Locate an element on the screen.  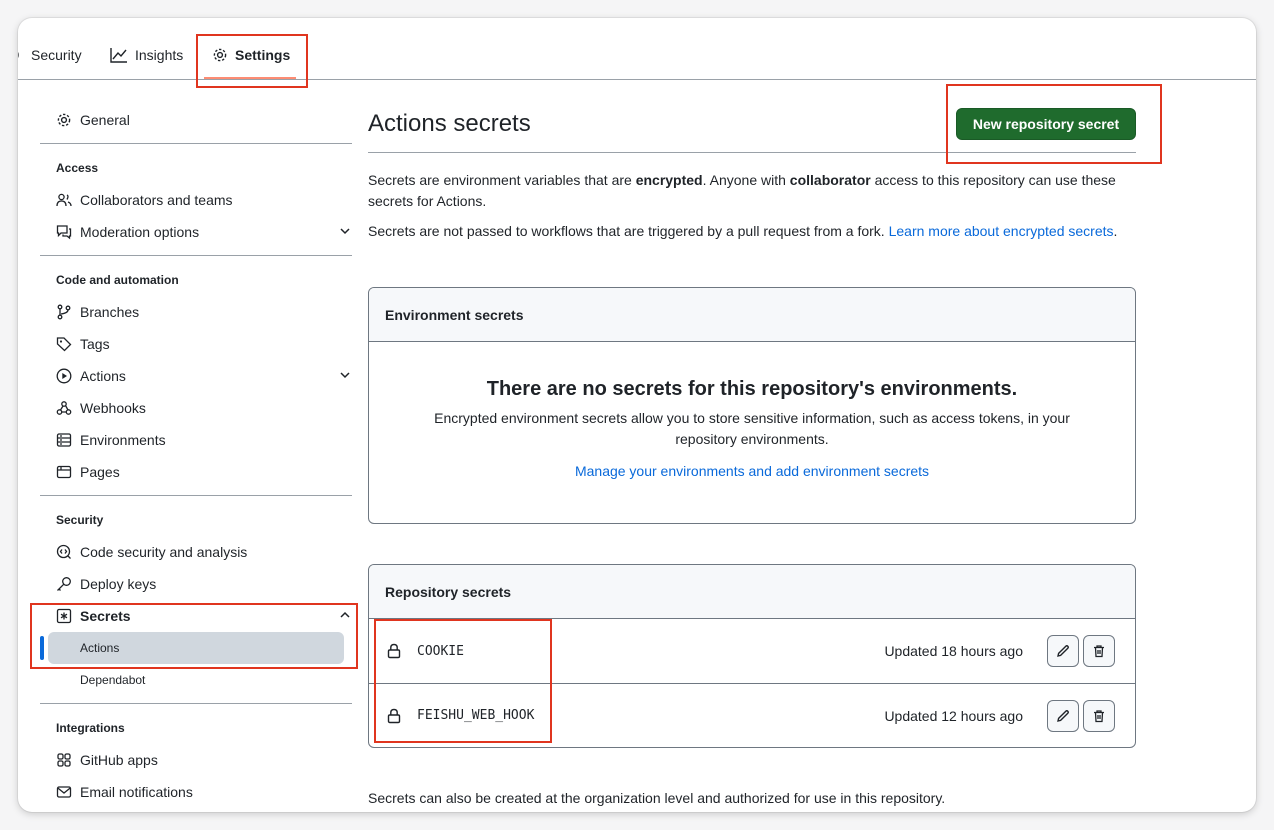
gear-icon is located at coordinates (64, 120).